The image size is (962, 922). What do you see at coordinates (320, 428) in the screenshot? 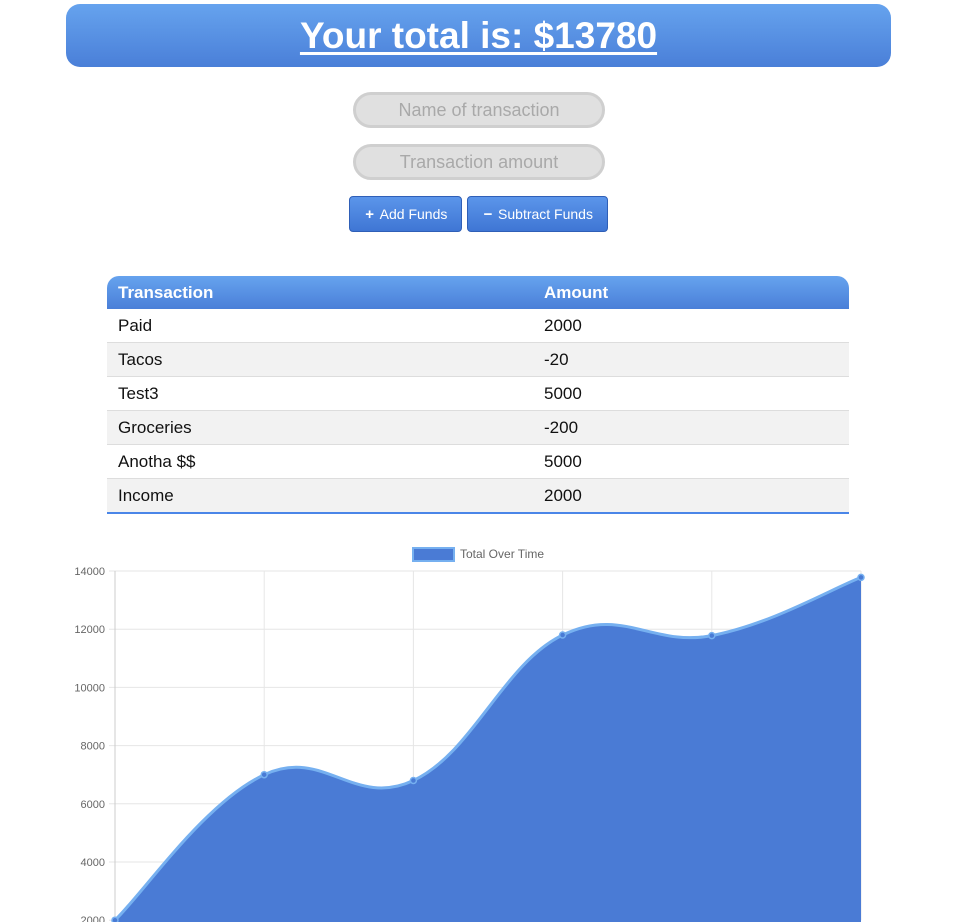
I see `transaction-name-cell: Groceries` at bounding box center [320, 428].